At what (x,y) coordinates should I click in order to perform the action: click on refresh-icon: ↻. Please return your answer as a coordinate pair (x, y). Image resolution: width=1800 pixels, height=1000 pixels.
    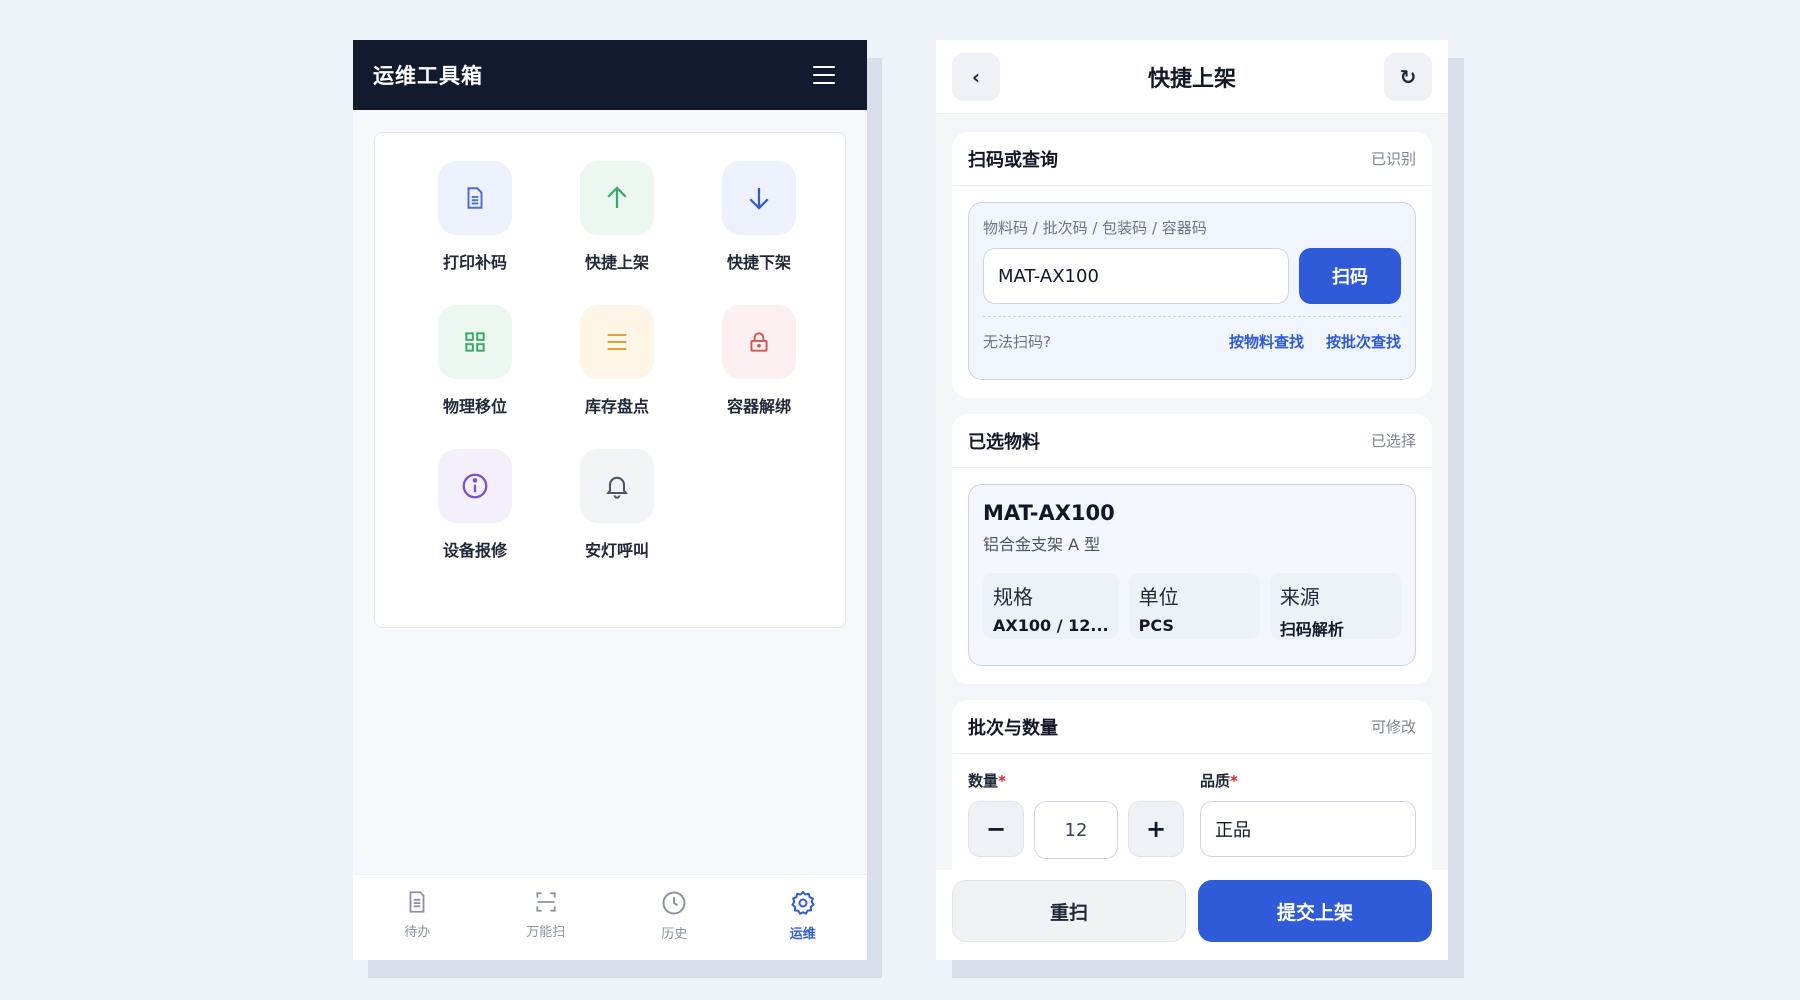
    Looking at the image, I should click on (1408, 76).